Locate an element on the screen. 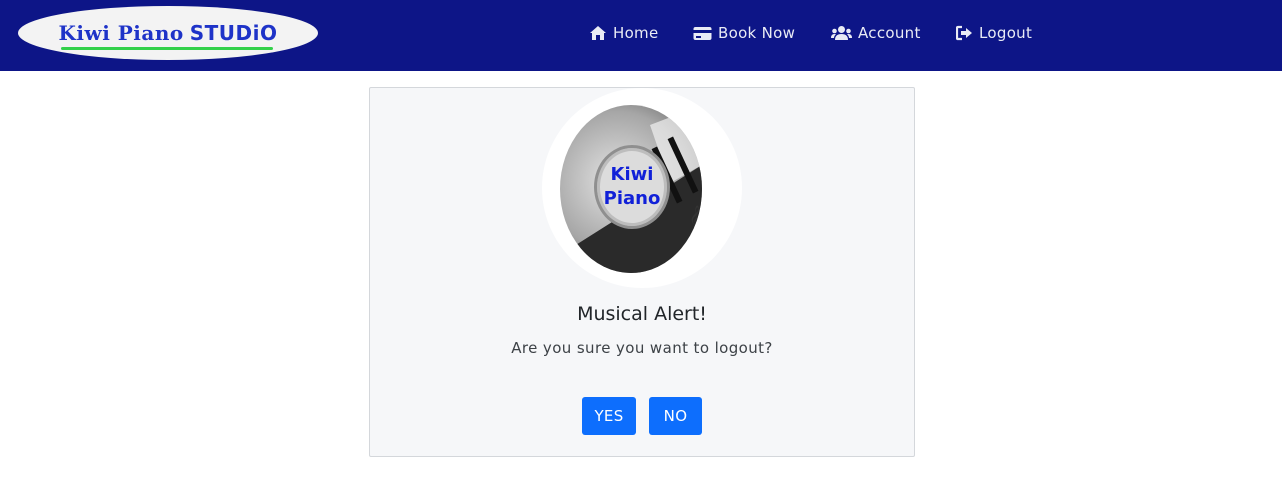 This screenshot has height=482, width=1282. brand-wordmark: Kiwi Piano STUDiO is located at coordinates (168, 35).